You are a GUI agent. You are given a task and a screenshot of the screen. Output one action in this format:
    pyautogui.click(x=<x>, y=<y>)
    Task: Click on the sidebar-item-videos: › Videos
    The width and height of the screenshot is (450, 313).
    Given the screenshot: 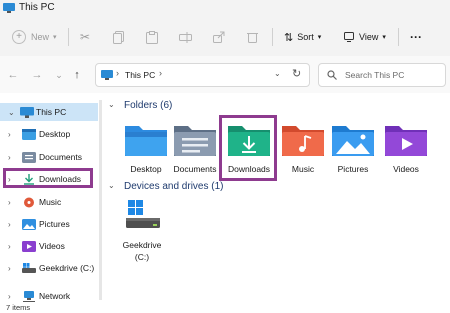 What is the action you would take?
    pyautogui.click(x=49, y=246)
    